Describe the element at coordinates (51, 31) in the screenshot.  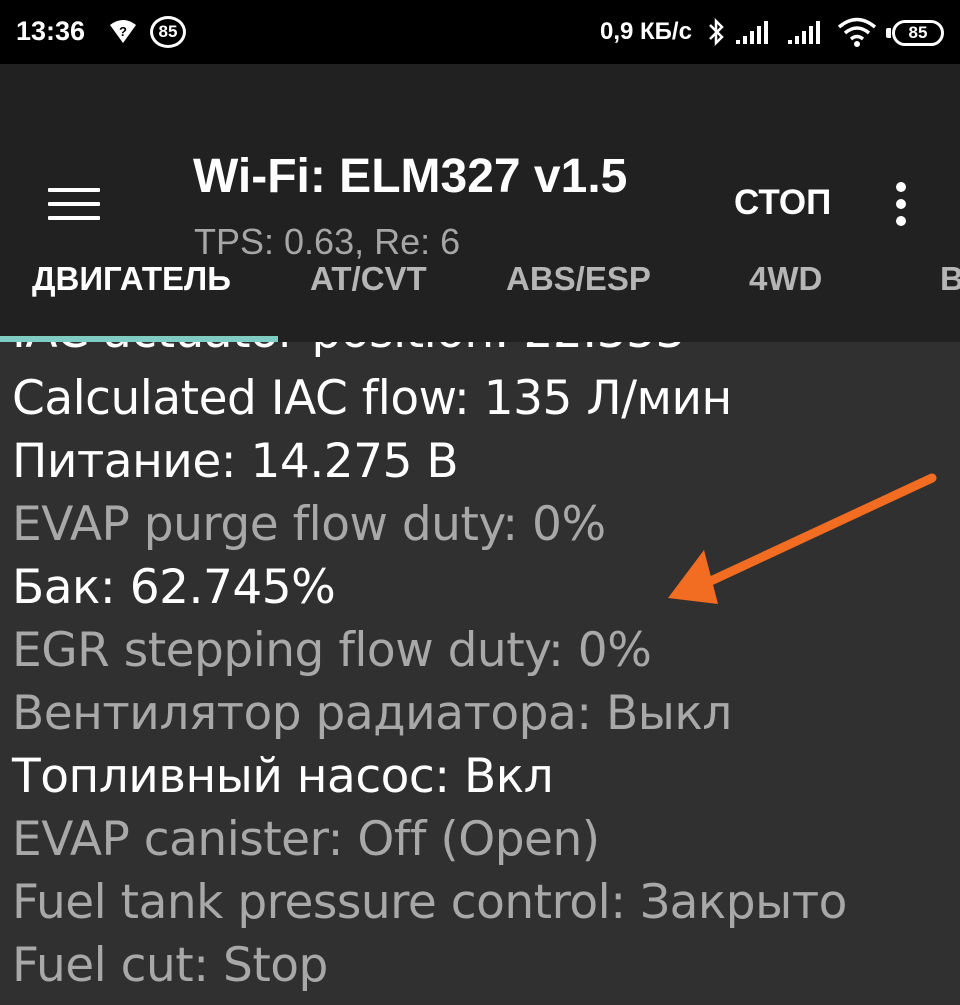
I see `status-time: 13:36` at that location.